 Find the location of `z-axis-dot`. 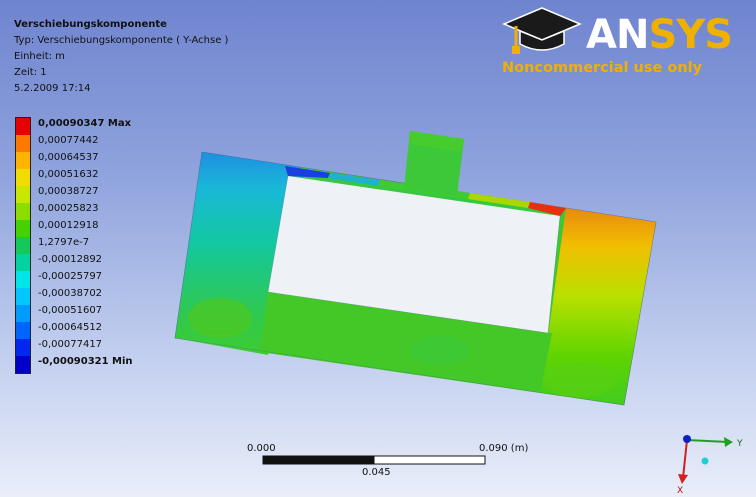

z-axis-dot is located at coordinates (687, 439).